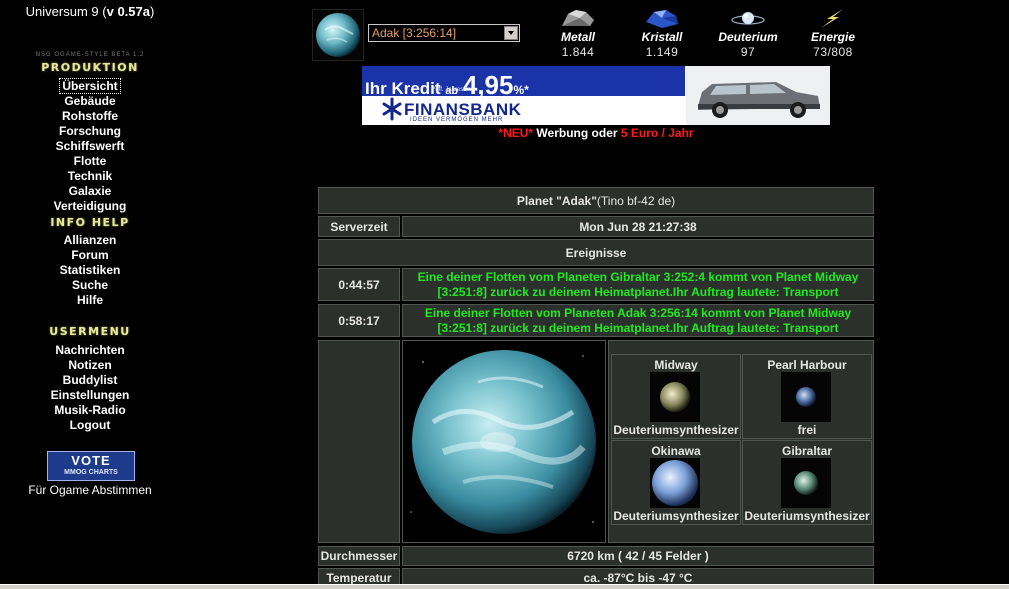 The height and width of the screenshot is (589, 1009). I want to click on menu-item-forum: Forum, so click(90, 255).